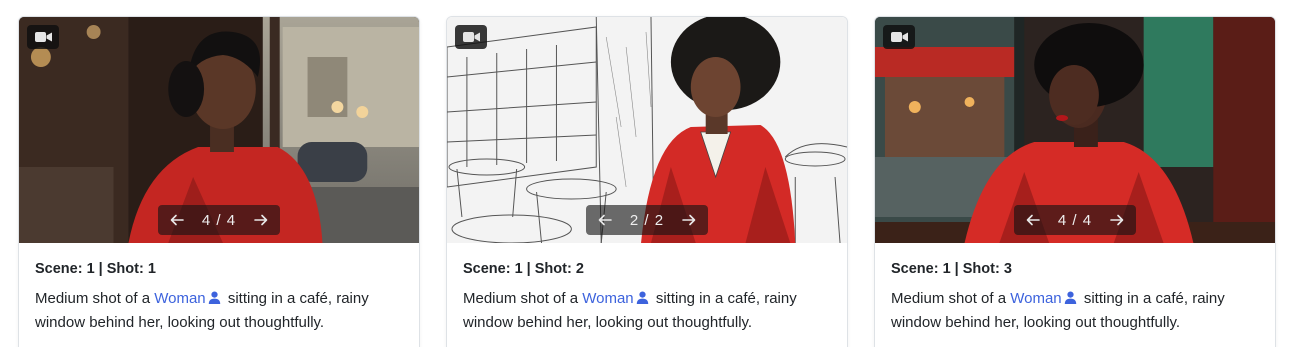 This screenshot has width=1292, height=347. What do you see at coordinates (523, 269) in the screenshot?
I see `shot-title: Scene: 1 | Shot: 2` at bounding box center [523, 269].